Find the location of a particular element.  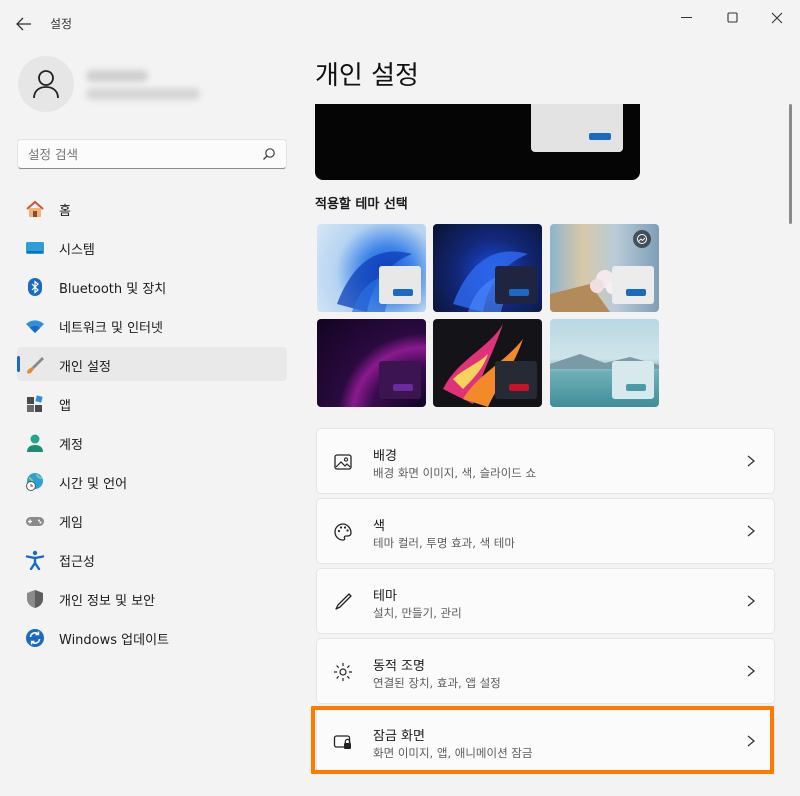

sidebar-item-label: 시스템 is located at coordinates (77, 250).